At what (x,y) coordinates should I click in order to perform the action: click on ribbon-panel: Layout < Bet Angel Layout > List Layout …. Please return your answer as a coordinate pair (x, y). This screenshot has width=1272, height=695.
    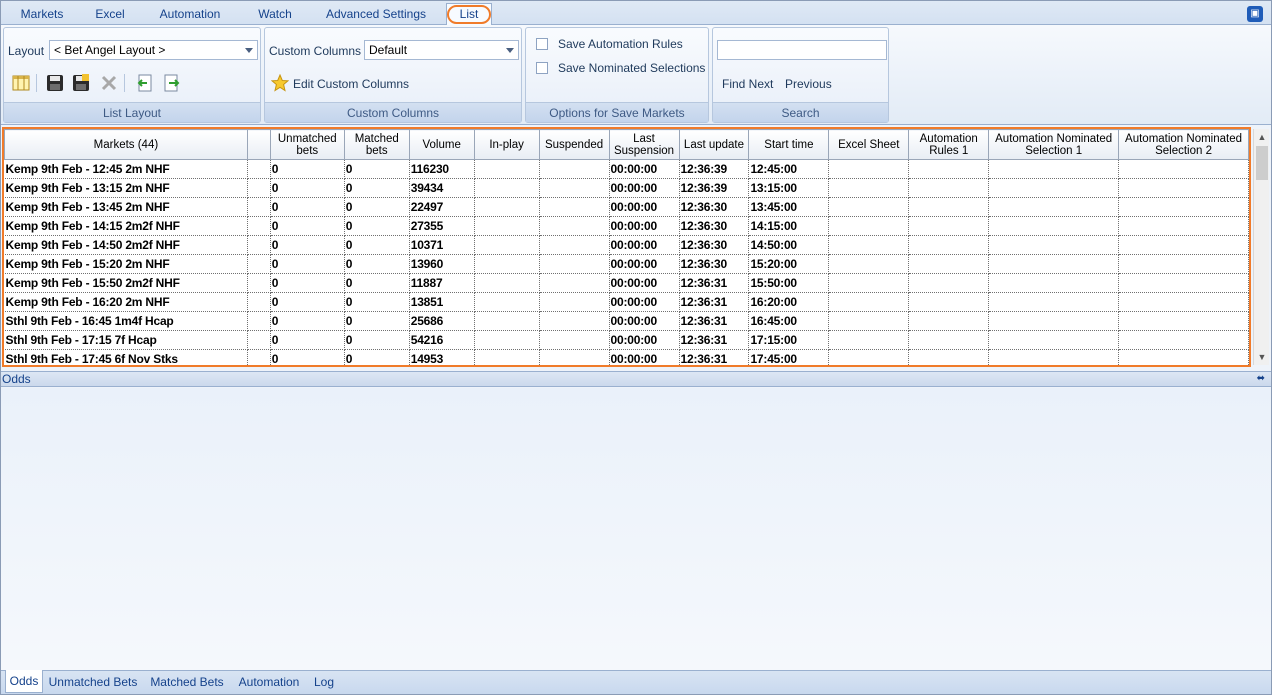
    Looking at the image, I should click on (636, 75).